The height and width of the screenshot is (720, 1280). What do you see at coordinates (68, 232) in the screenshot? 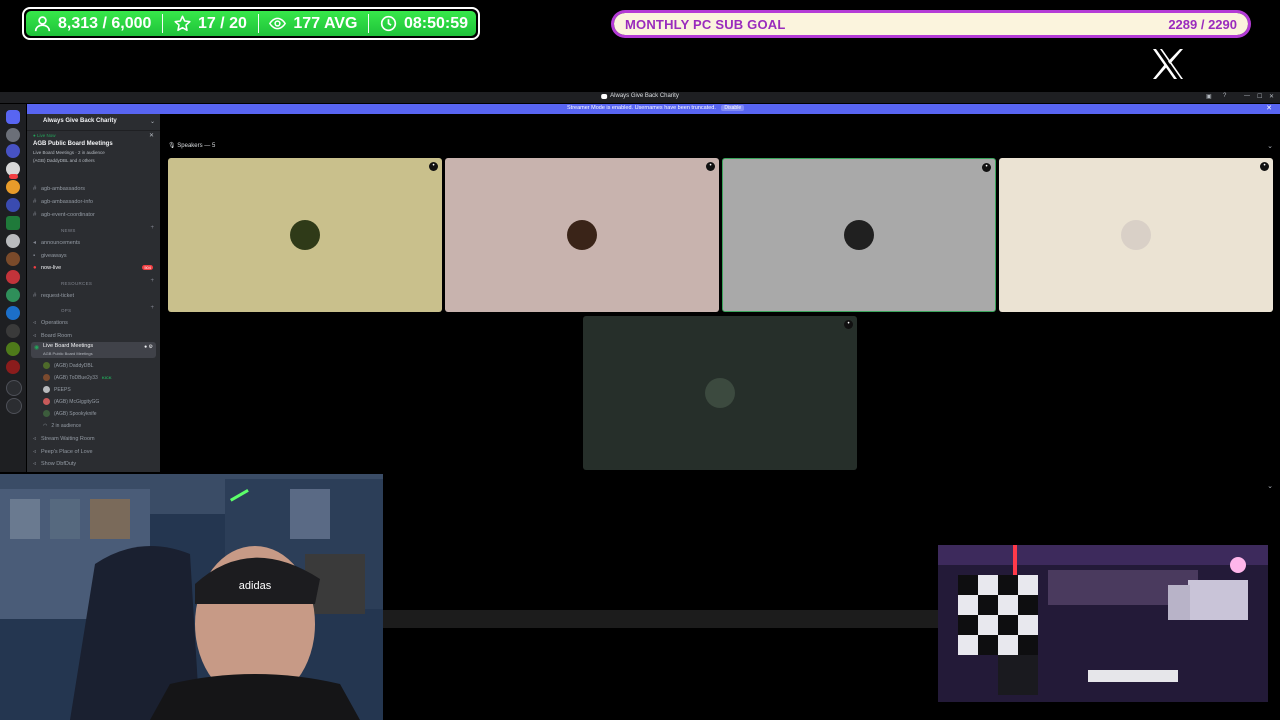
I see `category-news: NEWS` at bounding box center [68, 232].